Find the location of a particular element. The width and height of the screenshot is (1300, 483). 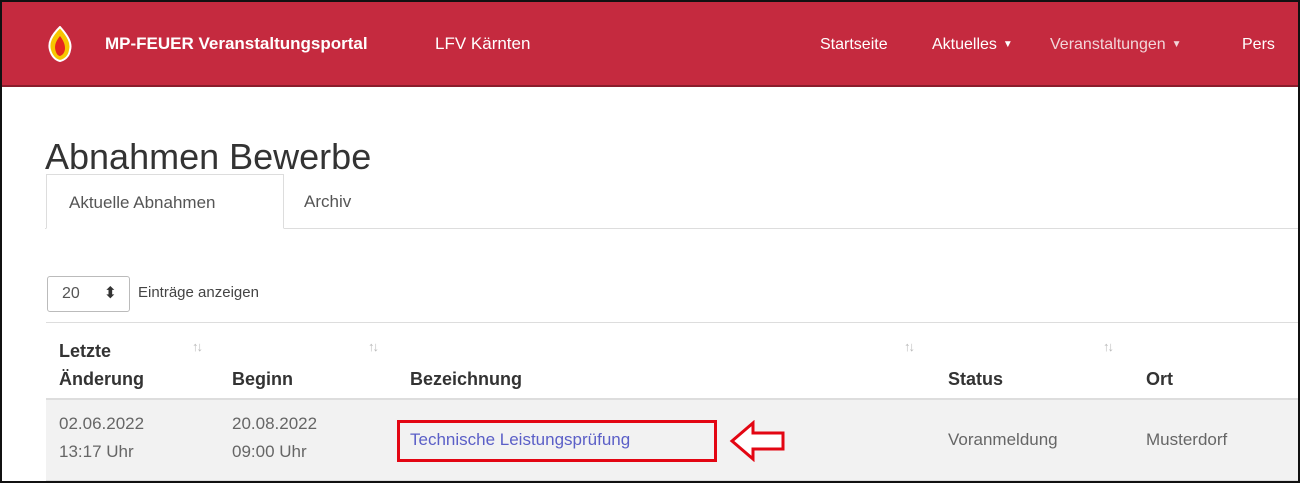

cell-beginn: 20.08.2022 09:00 Uhr is located at coordinates (274, 438).